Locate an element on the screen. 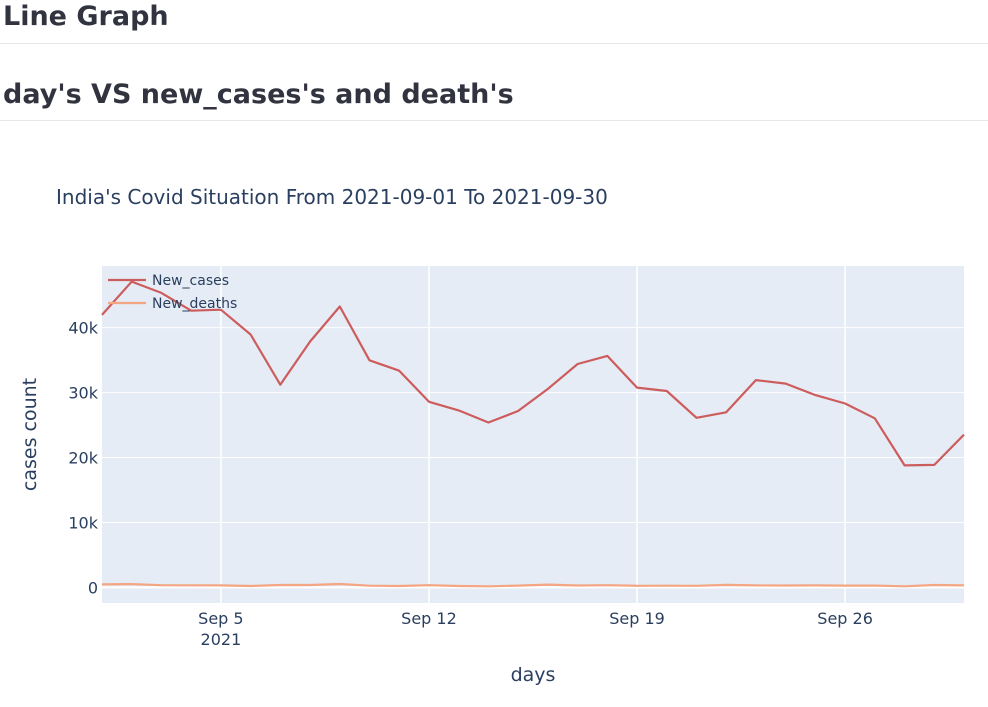 The width and height of the screenshot is (988, 707). x-tick-label: Sep 12 is located at coordinates (429, 618).